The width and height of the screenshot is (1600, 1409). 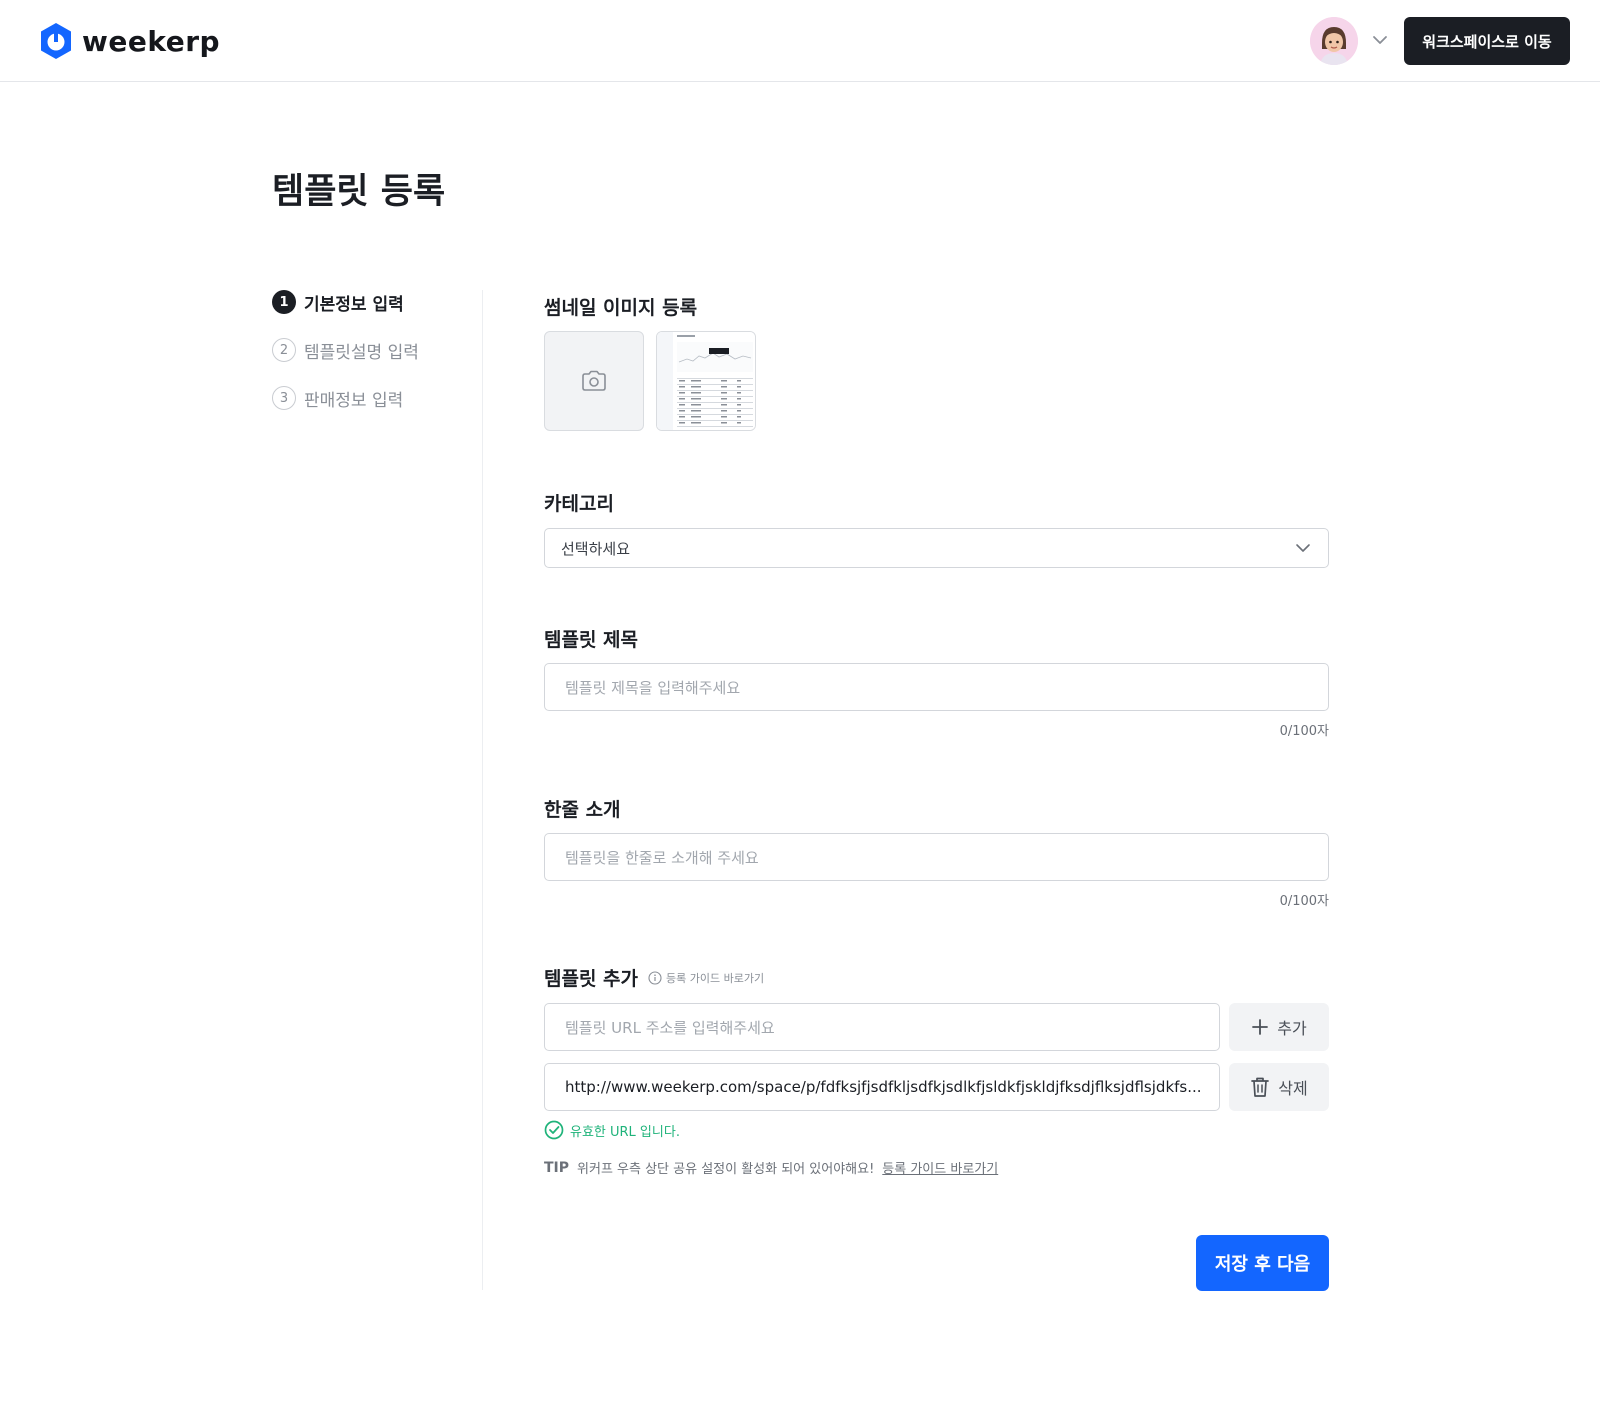 I want to click on category-section-title: 카테고리, so click(x=579, y=504).